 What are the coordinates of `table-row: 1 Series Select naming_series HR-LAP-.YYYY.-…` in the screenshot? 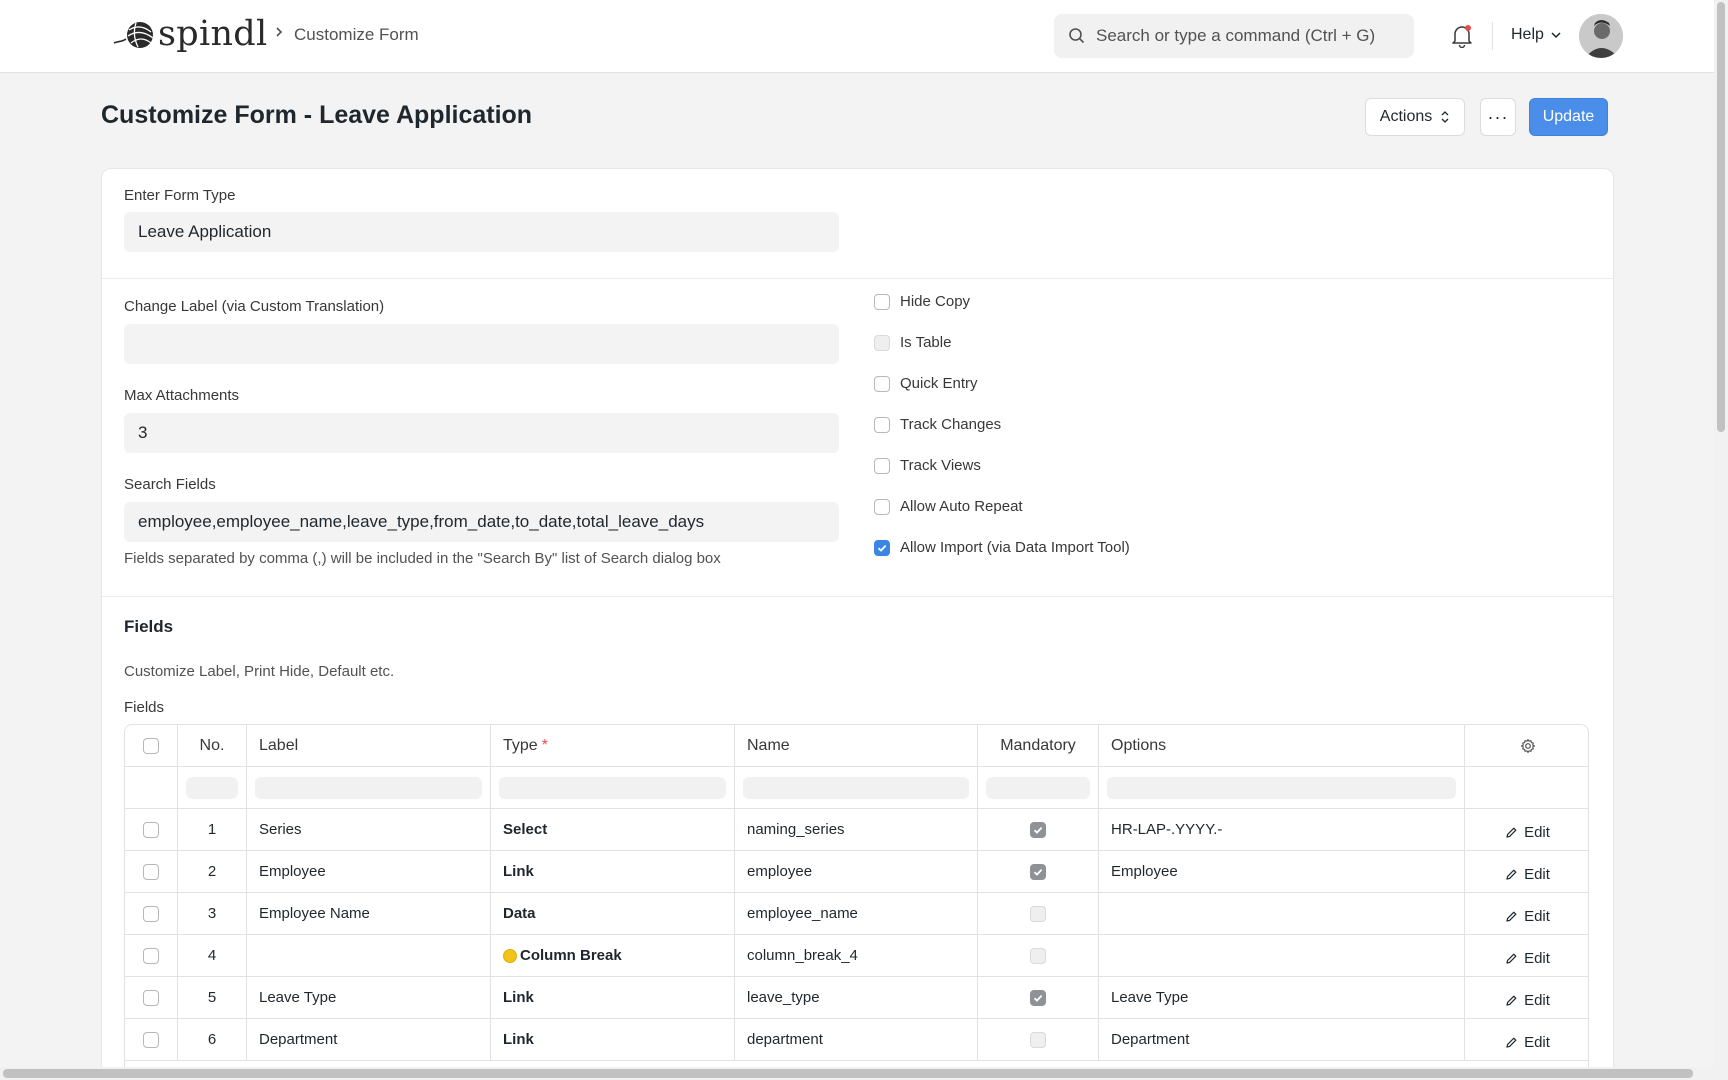 It's located at (856, 830).